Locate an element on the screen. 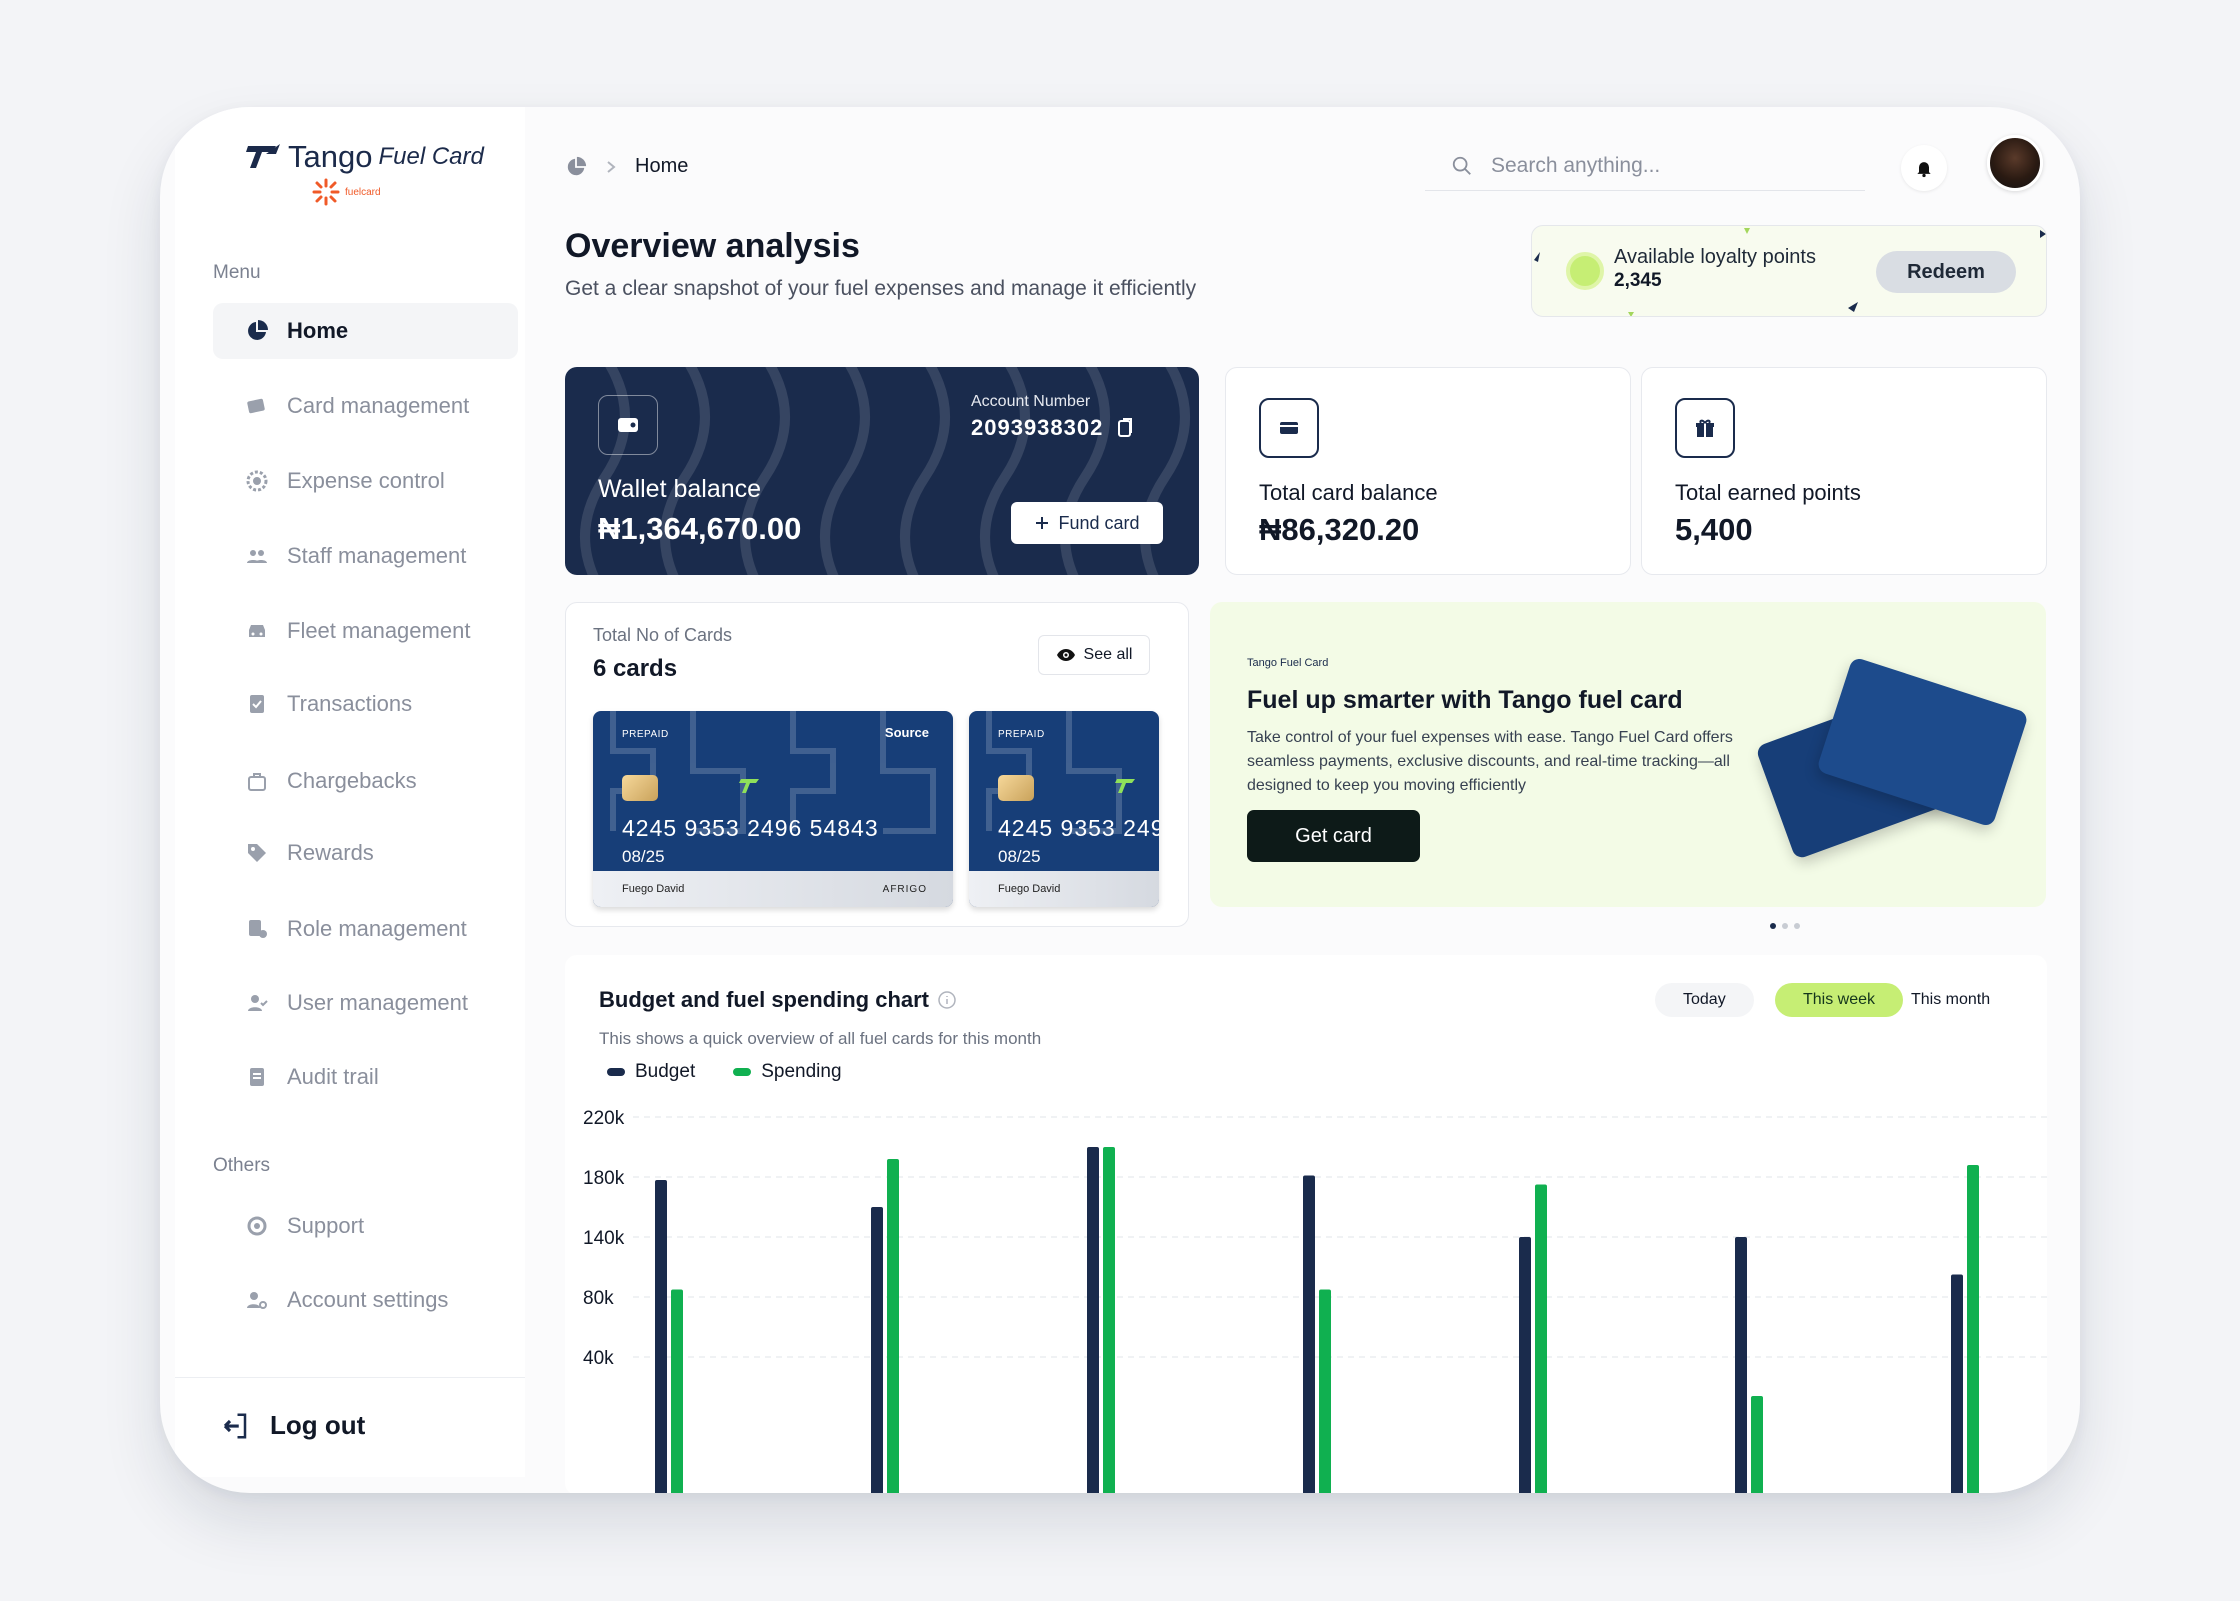 Image resolution: width=2240 pixels, height=1601 pixels. get-card-button: Get card is located at coordinates (1333, 836).